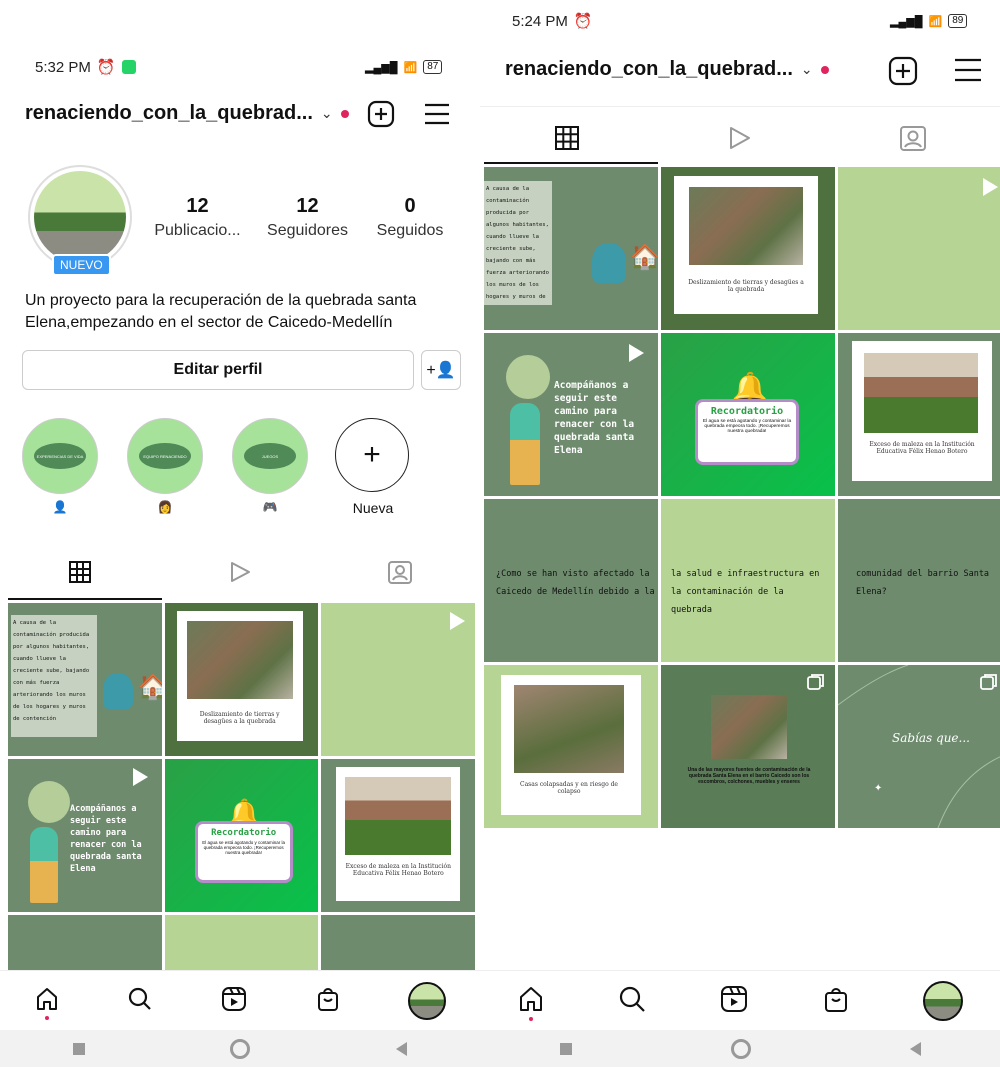  Describe the element at coordinates (373, 467) in the screenshot. I see `new-highlight-button: + Nueva` at that location.